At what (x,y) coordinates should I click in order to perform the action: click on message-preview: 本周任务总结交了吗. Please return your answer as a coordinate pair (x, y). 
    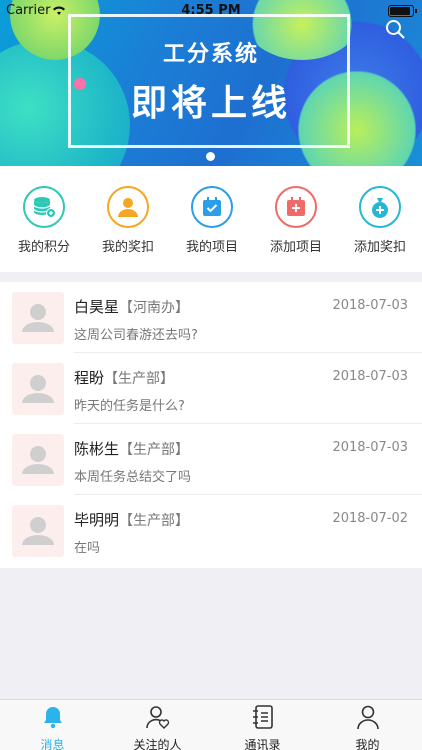
    Looking at the image, I should click on (133, 477).